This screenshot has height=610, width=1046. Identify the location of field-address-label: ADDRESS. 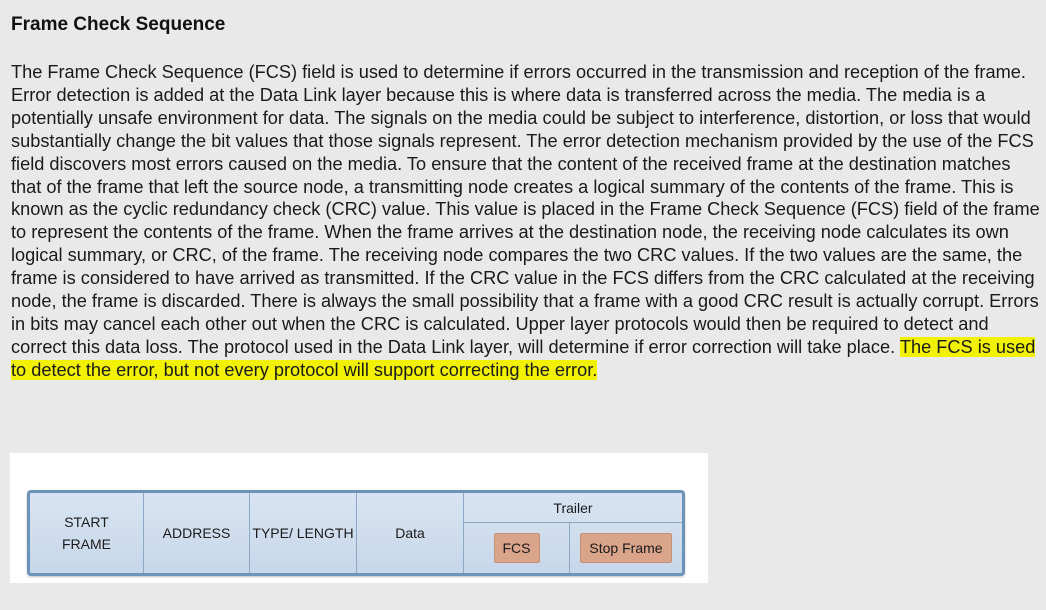
(196, 533).